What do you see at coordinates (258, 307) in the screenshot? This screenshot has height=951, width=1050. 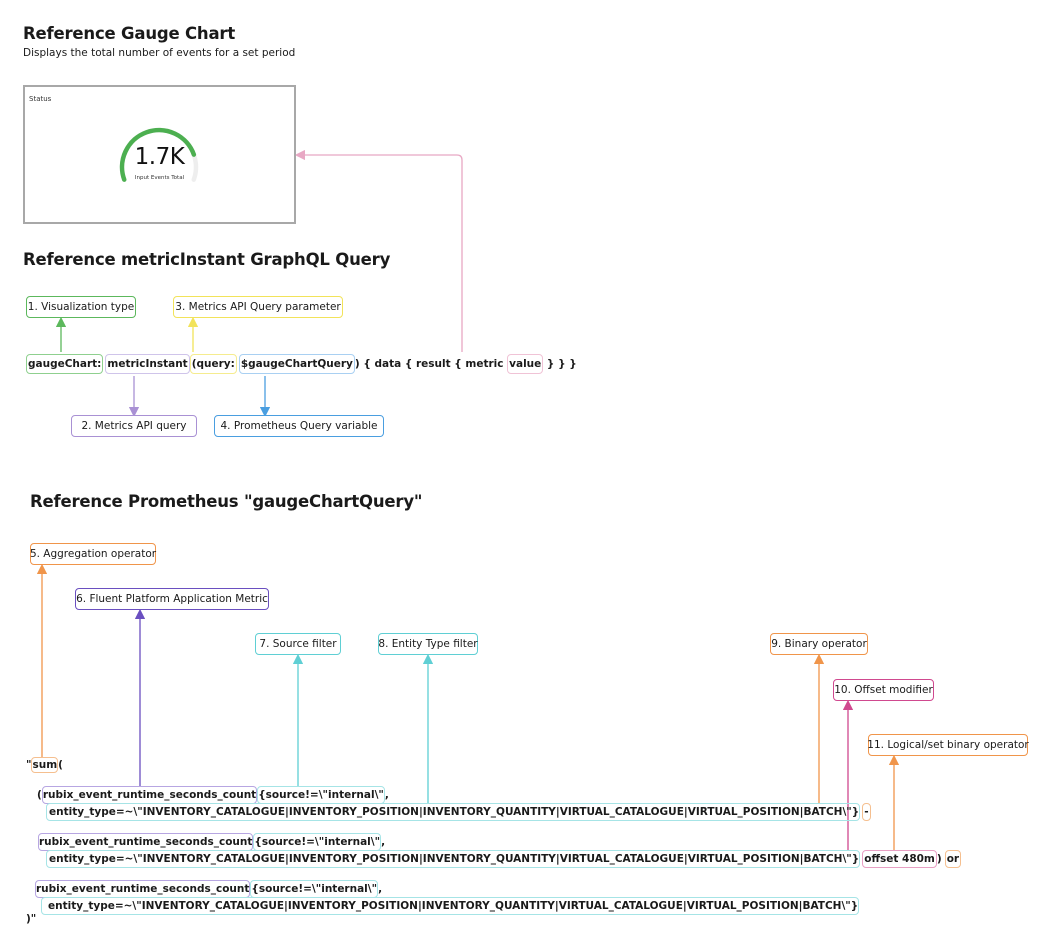 I see `label-metrics-api-query-parameter: 3. Metrics API Query parameter` at bounding box center [258, 307].